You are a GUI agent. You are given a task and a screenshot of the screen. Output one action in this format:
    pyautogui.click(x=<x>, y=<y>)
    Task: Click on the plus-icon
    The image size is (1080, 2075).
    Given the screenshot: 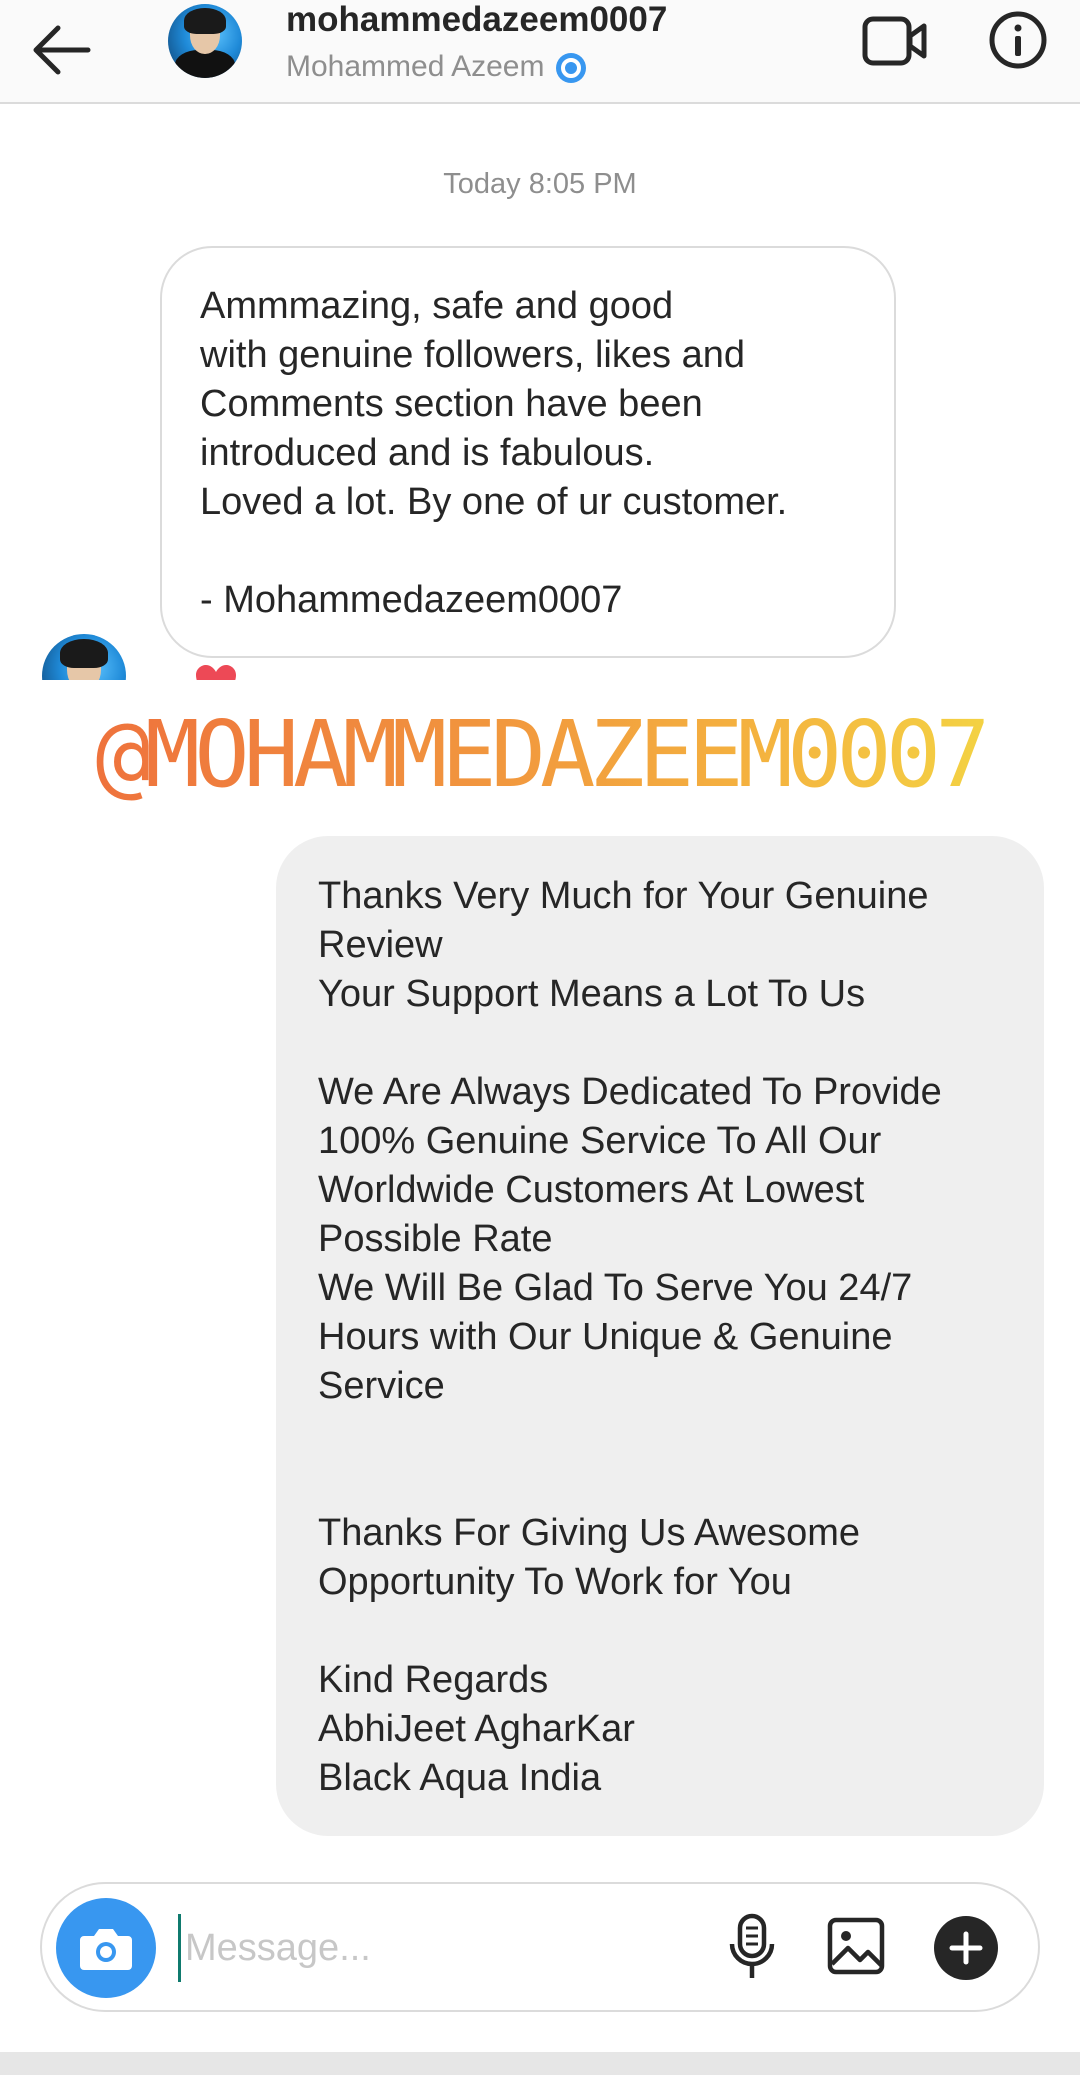 What is the action you would take?
    pyautogui.click(x=966, y=1948)
    